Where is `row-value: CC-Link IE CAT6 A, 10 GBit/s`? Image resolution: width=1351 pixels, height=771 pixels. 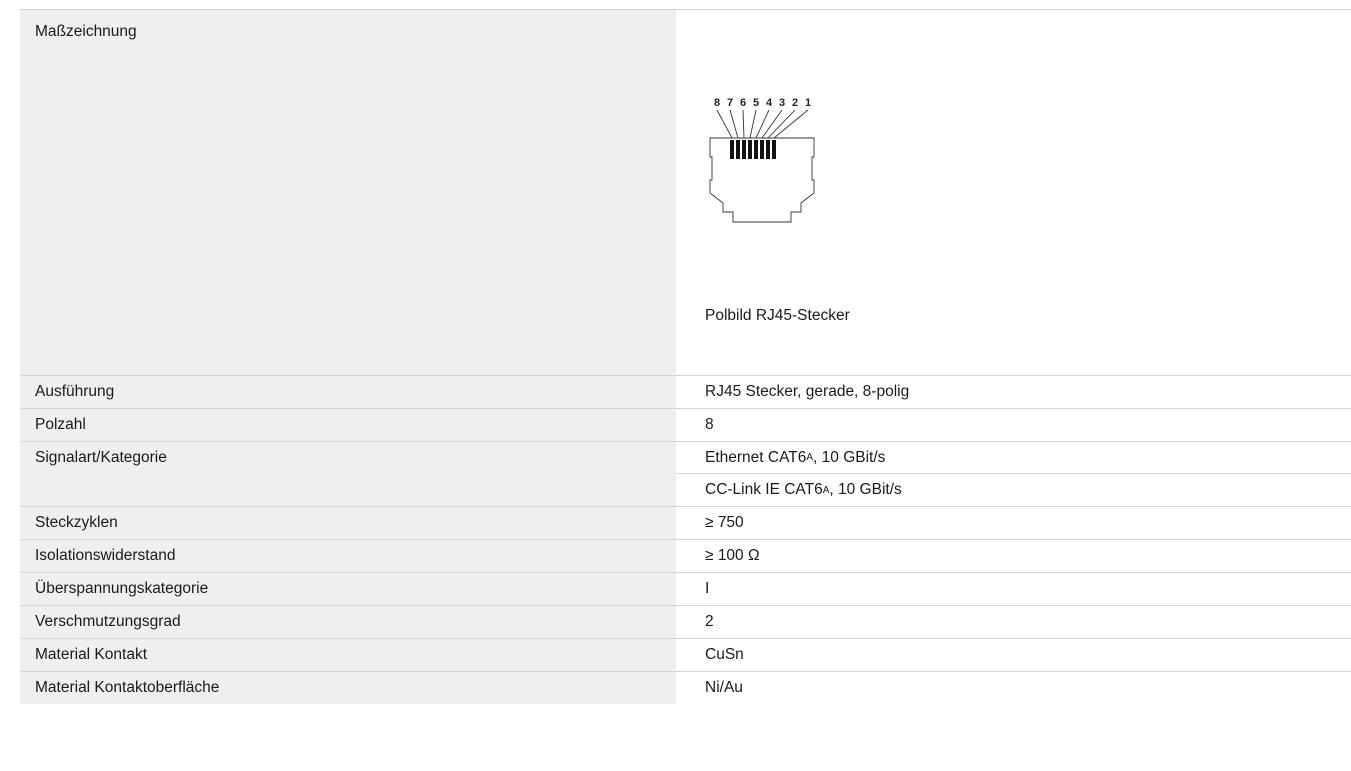 row-value: CC-Link IE CAT6 A, 10 GBit/s is located at coordinates (803, 489).